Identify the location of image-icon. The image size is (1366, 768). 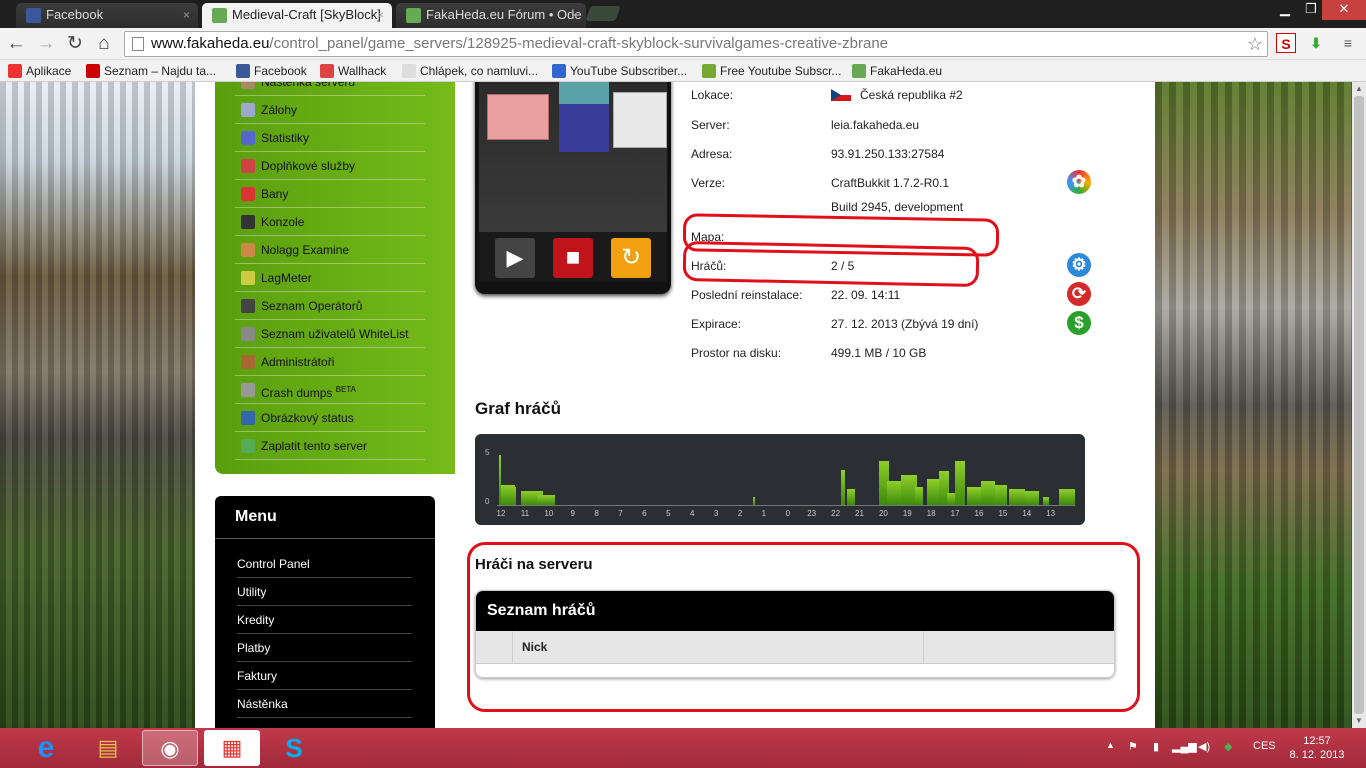
(248, 418).